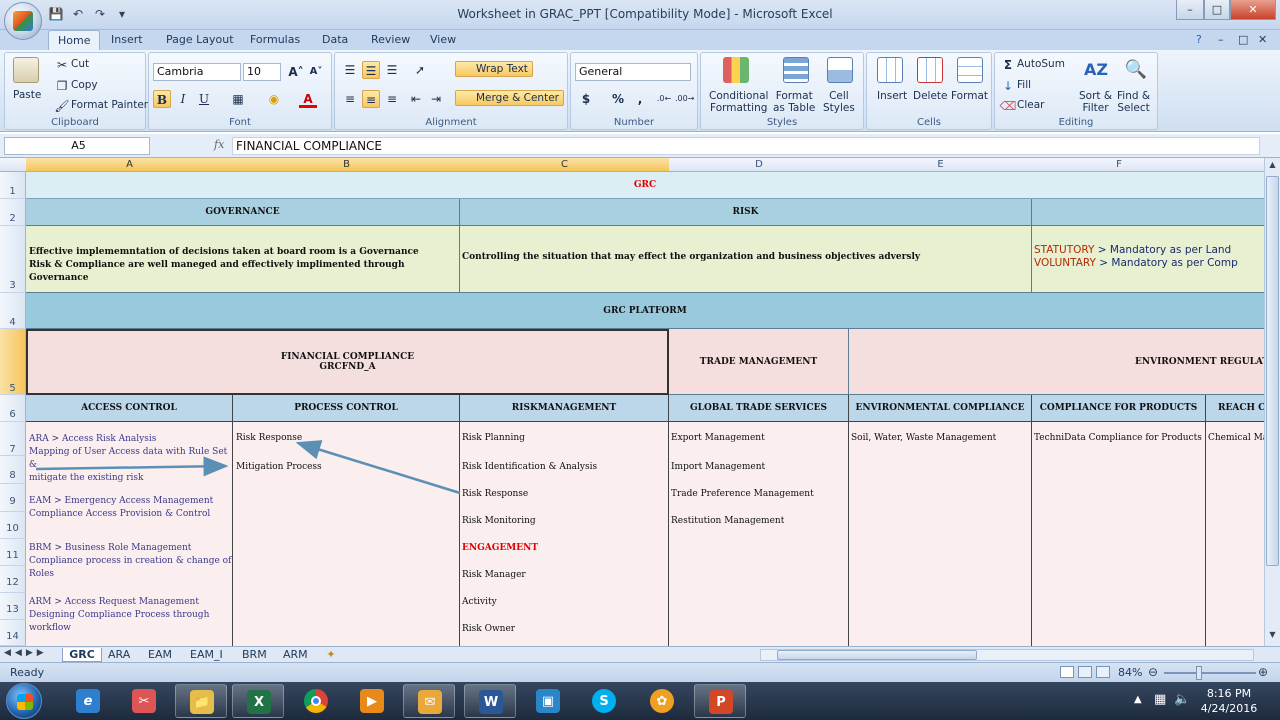  Describe the element at coordinates (640, 99) in the screenshot. I see `comma-button: ,` at that location.